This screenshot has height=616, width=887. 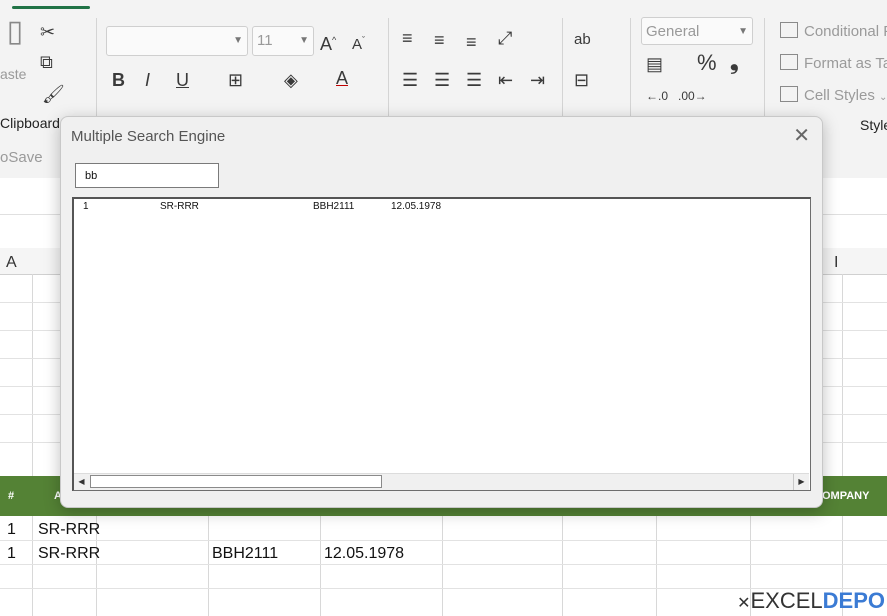 What do you see at coordinates (46, 62) in the screenshot?
I see `copy-icon: ⧉` at bounding box center [46, 62].